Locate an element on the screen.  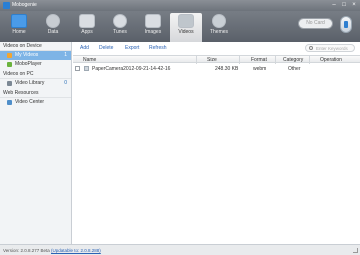
close-icon: × is located at coordinates (354, 5).